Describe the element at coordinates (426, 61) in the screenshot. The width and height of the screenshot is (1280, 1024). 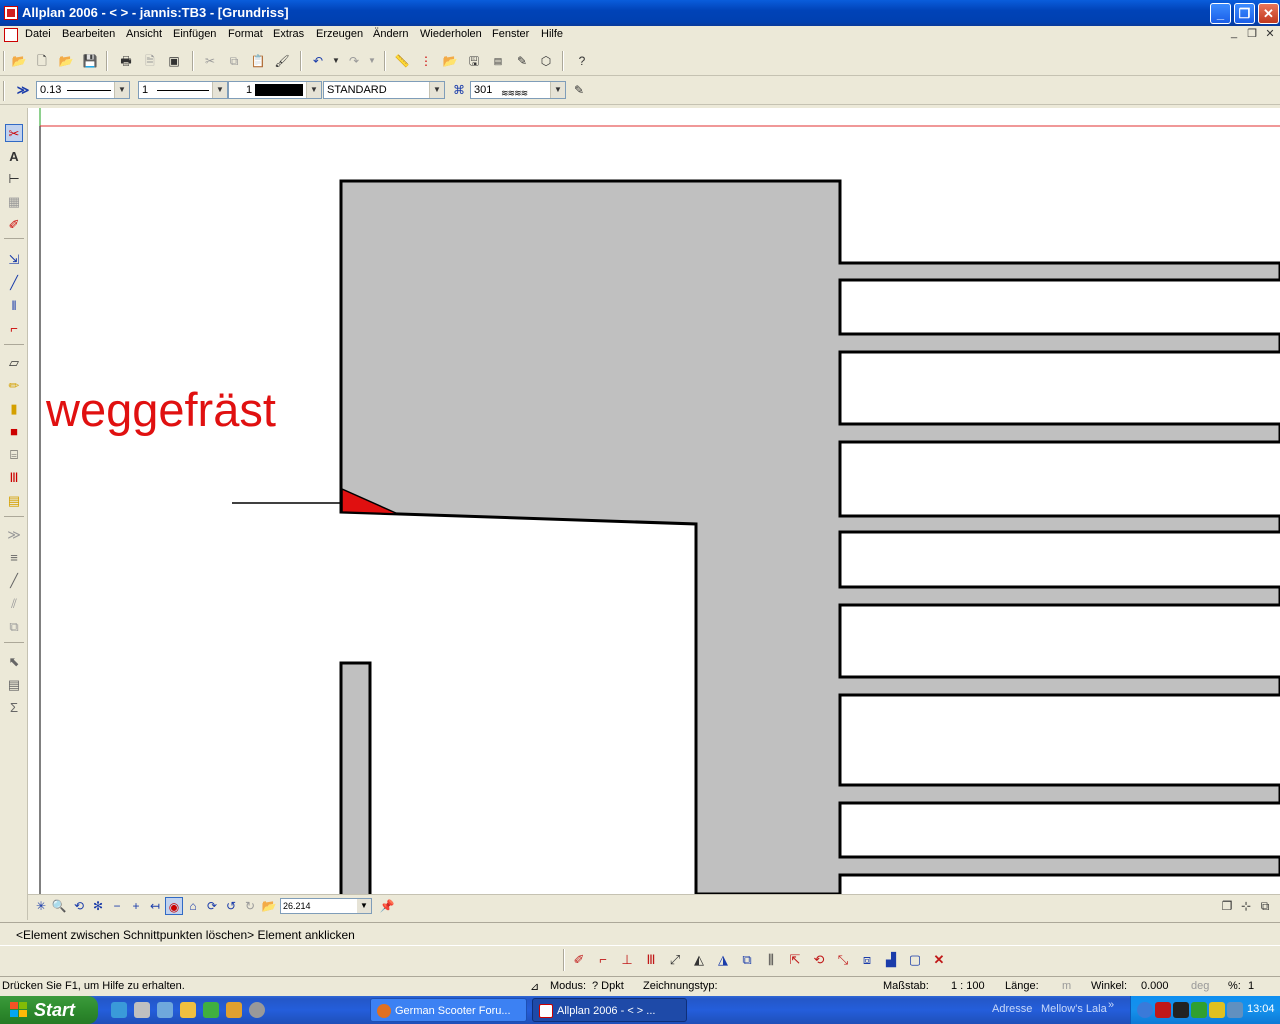
I see `point-snap-icon: ⋮` at that location.